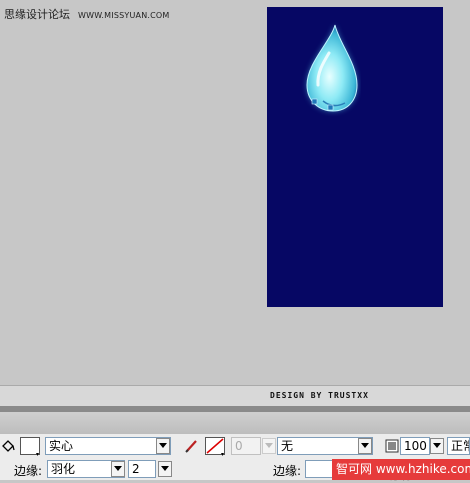  What do you see at coordinates (142, 469) in the screenshot?
I see `feather-amount-field: 2` at bounding box center [142, 469].